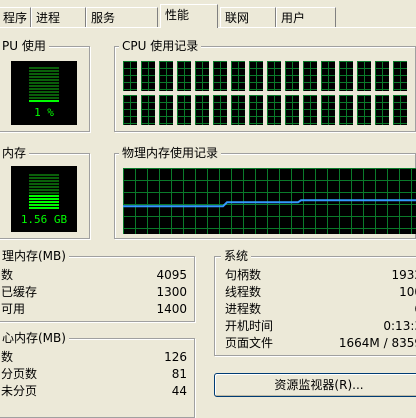 This screenshot has height=418, width=416. What do you see at coordinates (94, 391) in the screenshot?
I see `stat-row: 未分页 44` at bounding box center [94, 391].